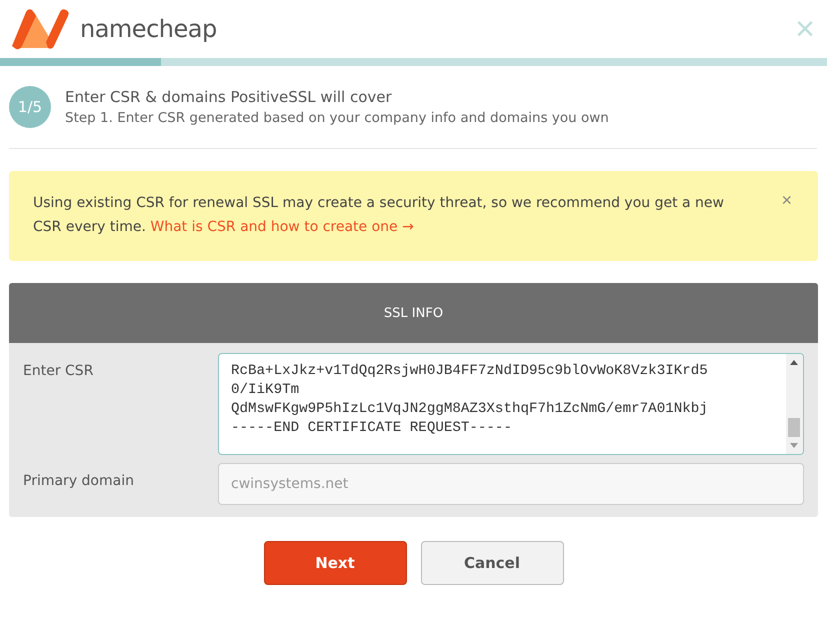 This screenshot has height=631, width=827. Describe the element at coordinates (379, 215) in the screenshot. I see `alert-message: Using existing CSR for renewal SSL may create a security threat, so we recommend you get a new CSR every time. What is CSR and how to create one →` at that location.